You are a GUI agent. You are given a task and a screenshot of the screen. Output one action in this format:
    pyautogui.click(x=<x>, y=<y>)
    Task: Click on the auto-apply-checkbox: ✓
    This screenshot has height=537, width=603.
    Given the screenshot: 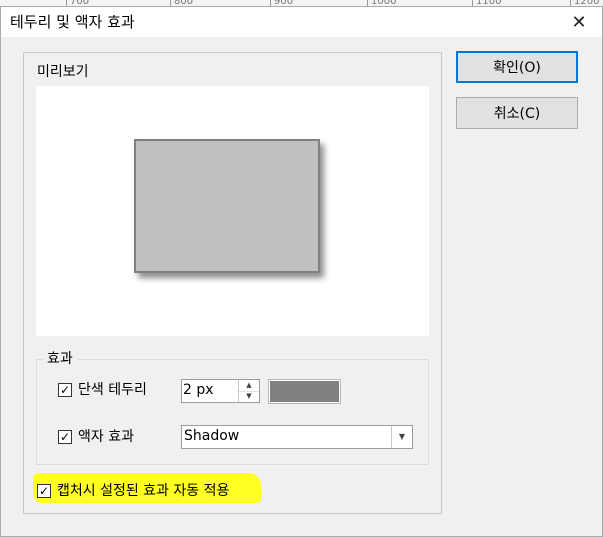 What is the action you would take?
    pyautogui.click(x=44, y=491)
    